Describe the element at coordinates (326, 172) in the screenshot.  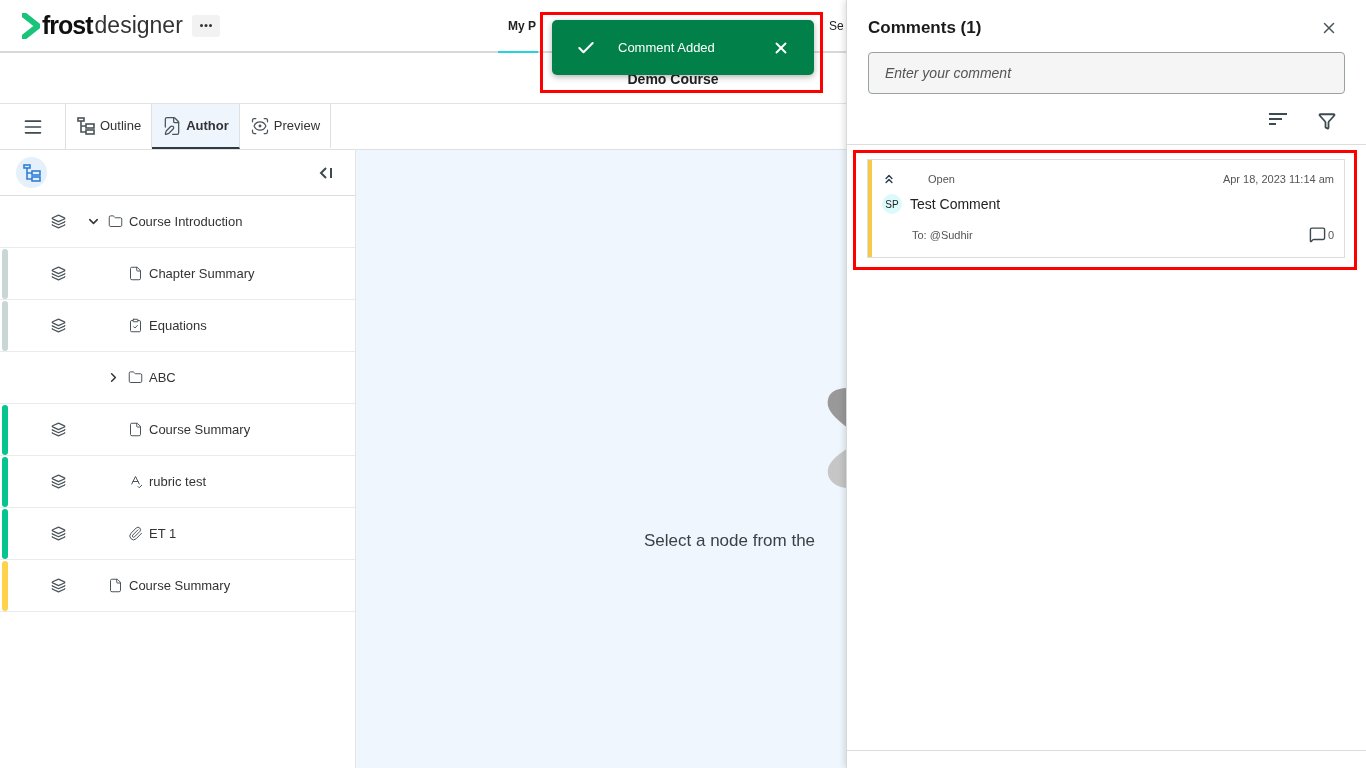
I see `collapse-panel-icon` at that location.